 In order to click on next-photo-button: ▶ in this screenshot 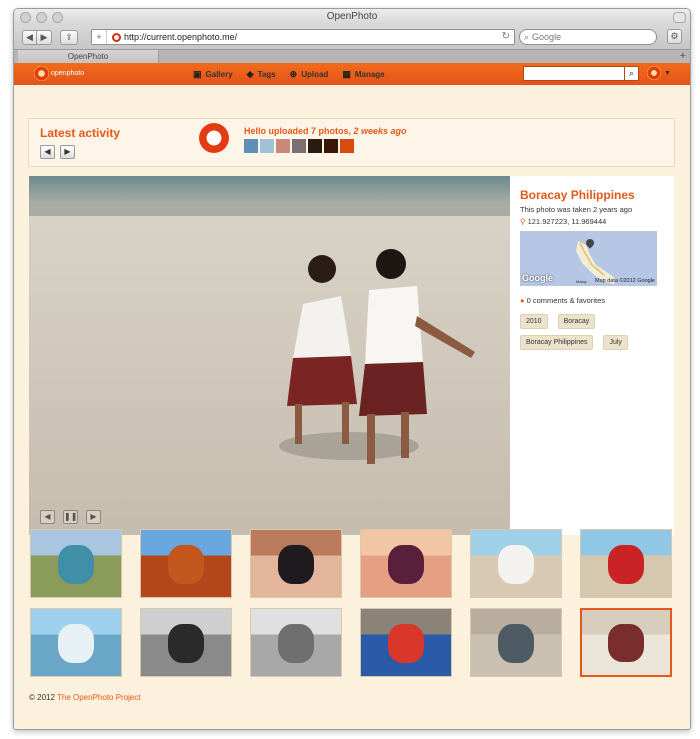, I will do `click(93, 517)`.